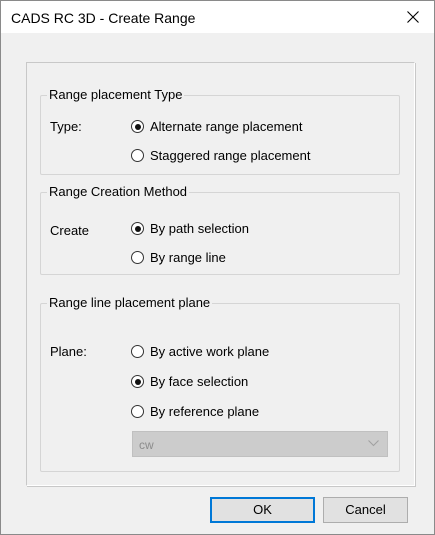 The image size is (435, 535). I want to click on radio-label: By range line, so click(188, 257).